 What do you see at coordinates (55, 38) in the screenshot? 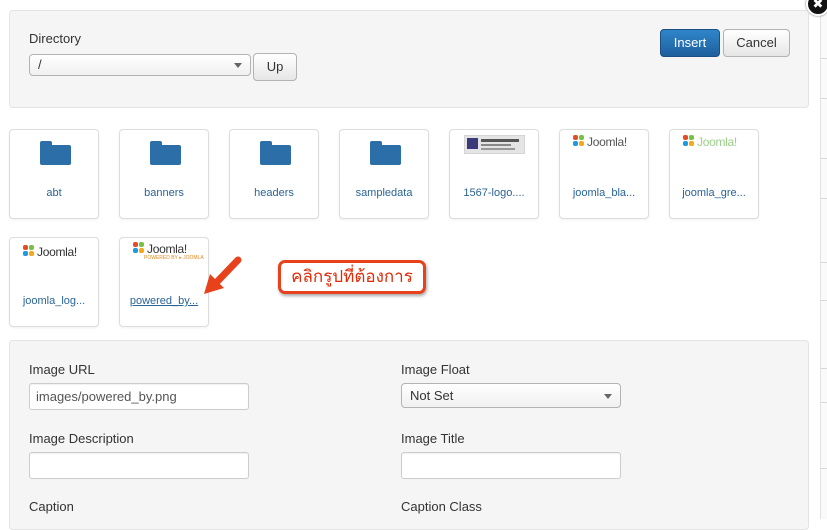
I see `directory-label: Directory` at bounding box center [55, 38].